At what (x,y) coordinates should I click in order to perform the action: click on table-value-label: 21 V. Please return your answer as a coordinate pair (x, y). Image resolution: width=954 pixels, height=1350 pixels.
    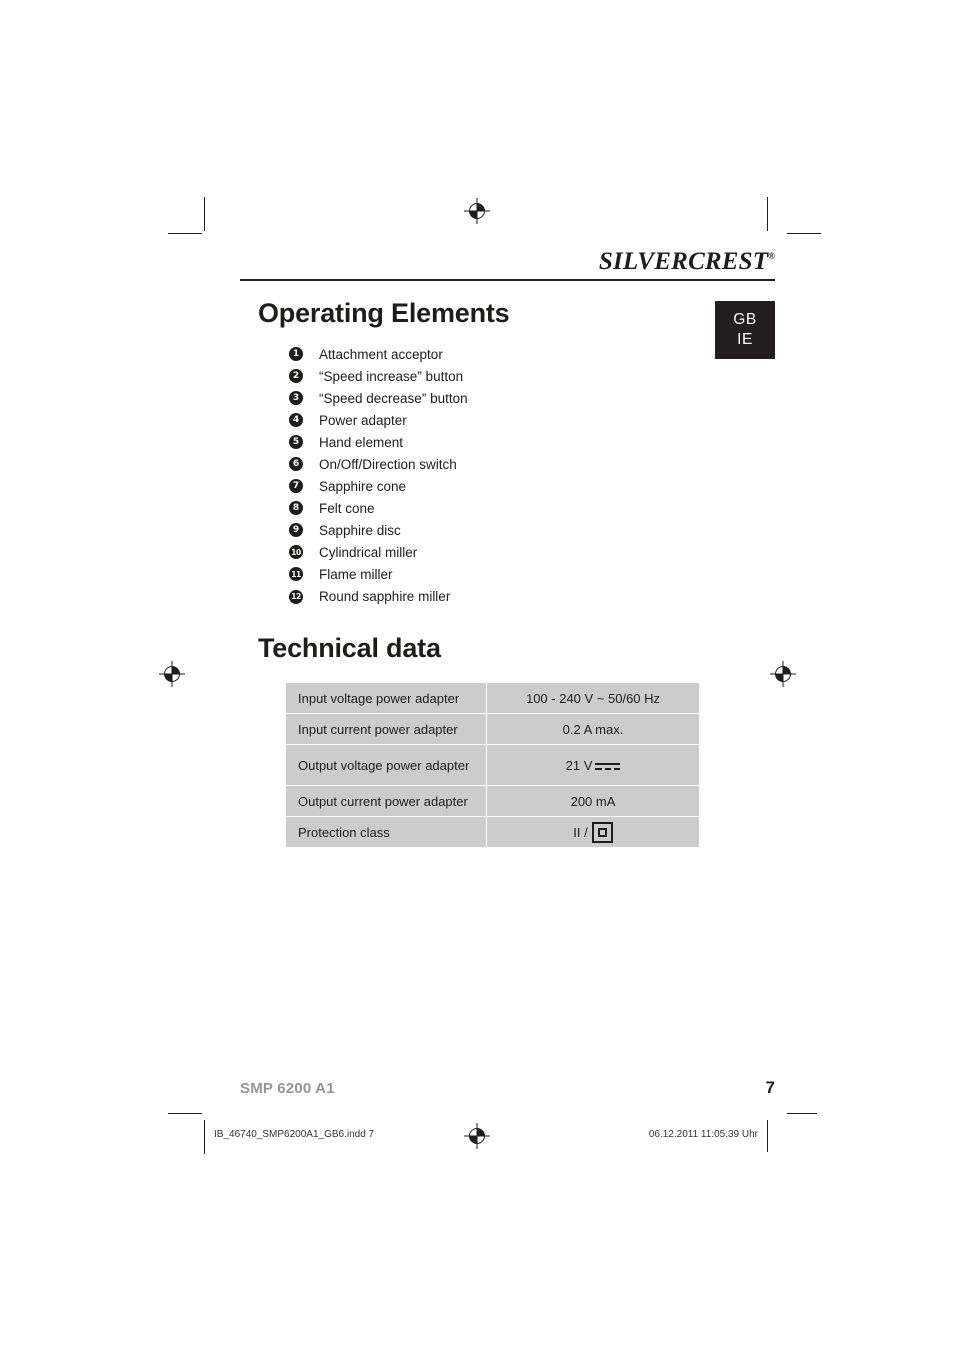
    Looking at the image, I should click on (579, 765).